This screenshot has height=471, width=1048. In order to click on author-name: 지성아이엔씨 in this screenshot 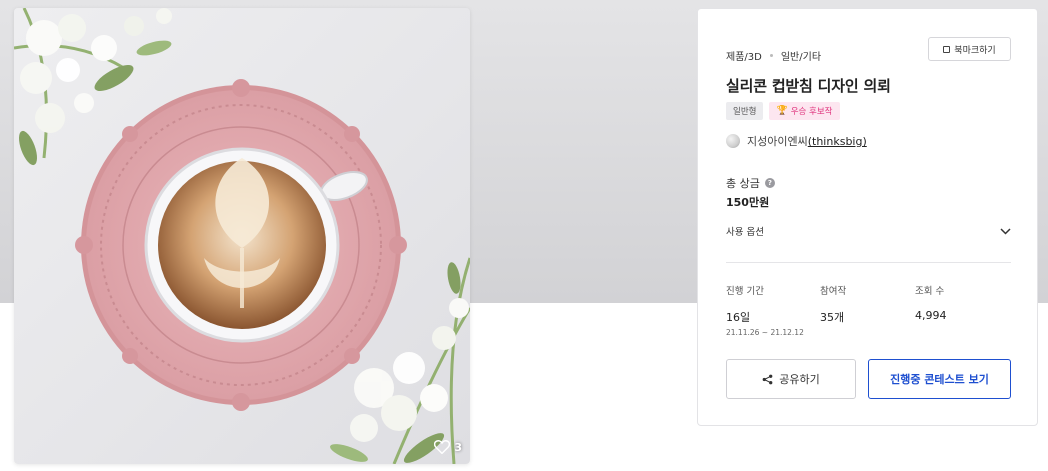, I will do `click(777, 141)`.